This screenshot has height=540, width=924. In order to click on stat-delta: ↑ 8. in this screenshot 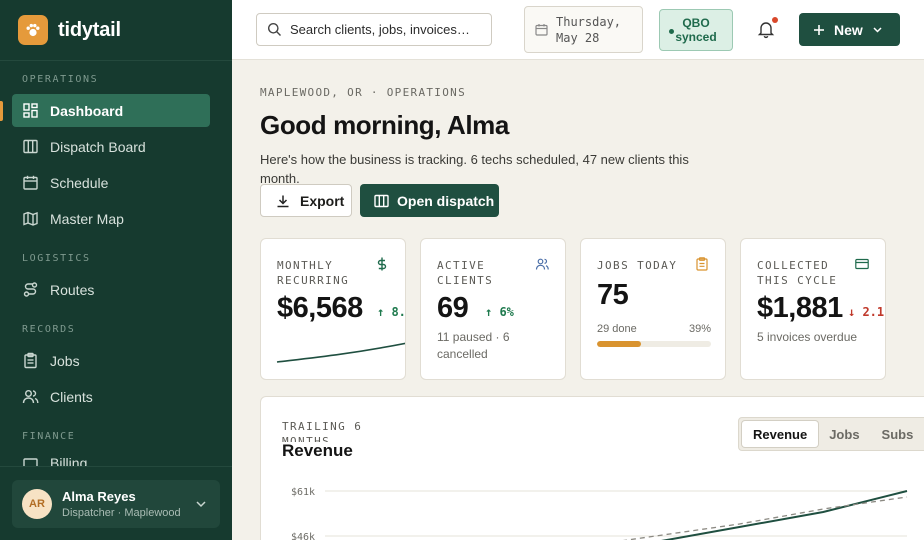, I will do `click(391, 312)`.